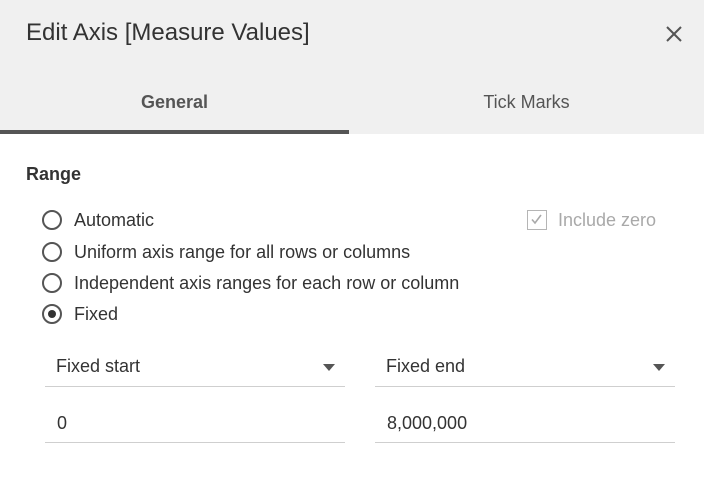 The height and width of the screenshot is (487, 704). I want to click on dialog-title: Edit Axis [Measure Values], so click(168, 32).